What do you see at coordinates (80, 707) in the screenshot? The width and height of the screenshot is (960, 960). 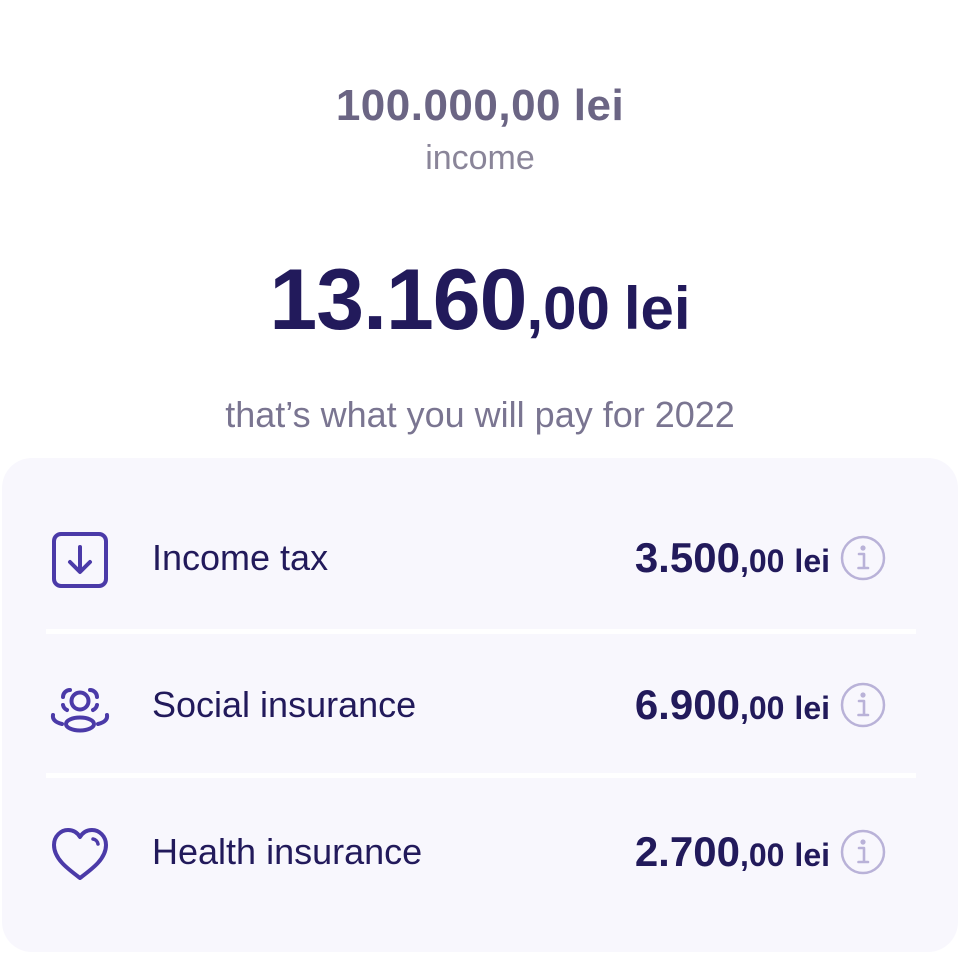 I see `people-group-icon` at bounding box center [80, 707].